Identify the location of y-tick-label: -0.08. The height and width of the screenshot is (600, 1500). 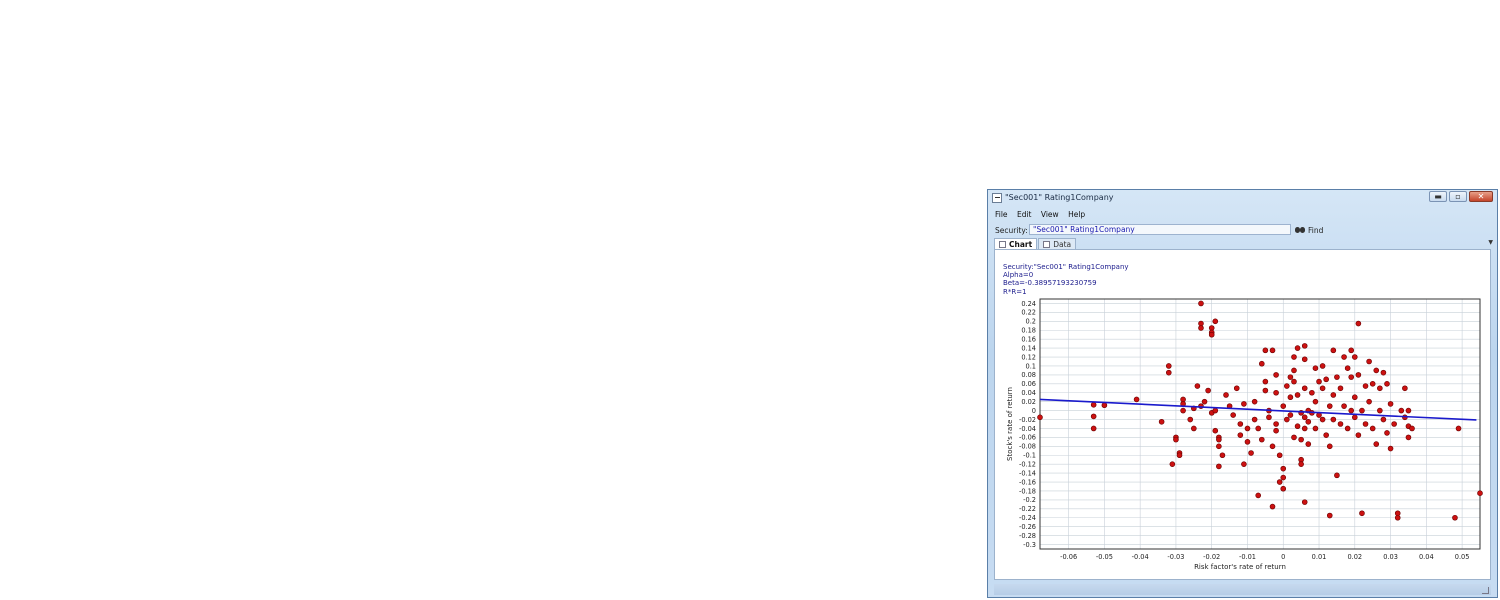
(1027, 447).